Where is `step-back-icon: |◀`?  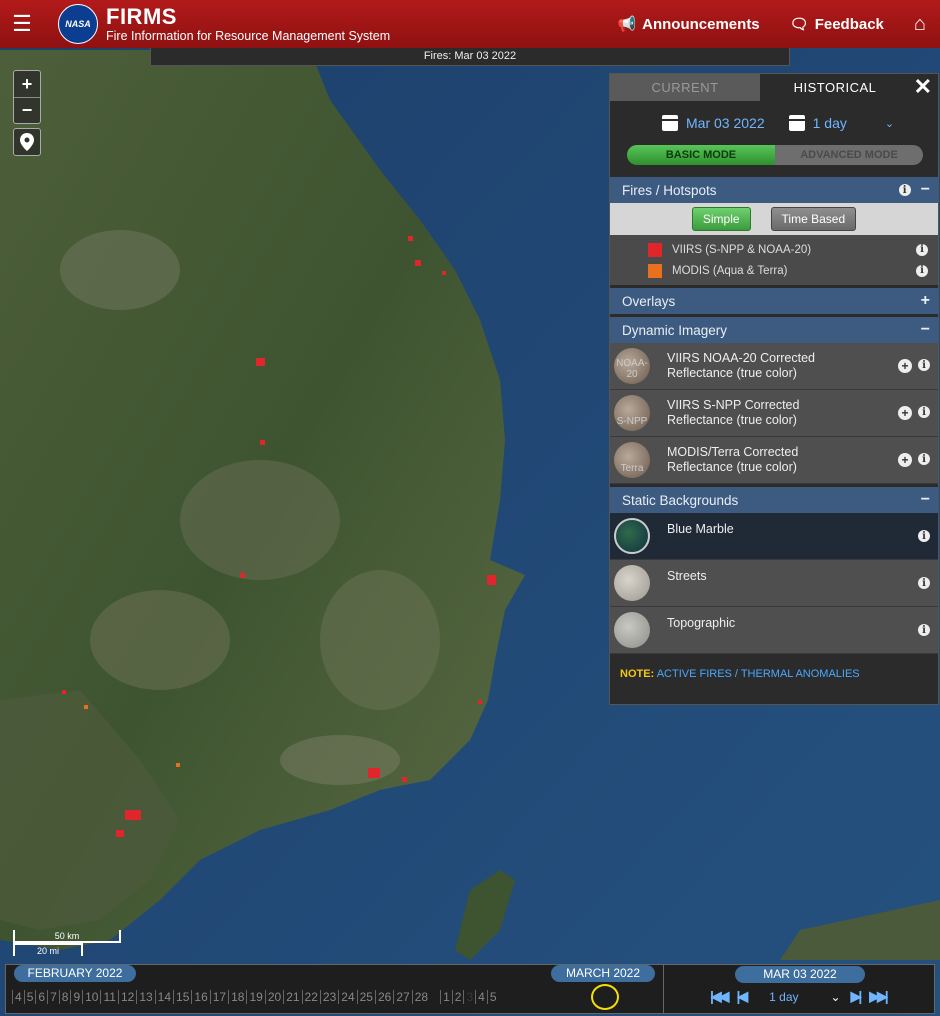
step-back-icon: |◀ is located at coordinates (742, 996).